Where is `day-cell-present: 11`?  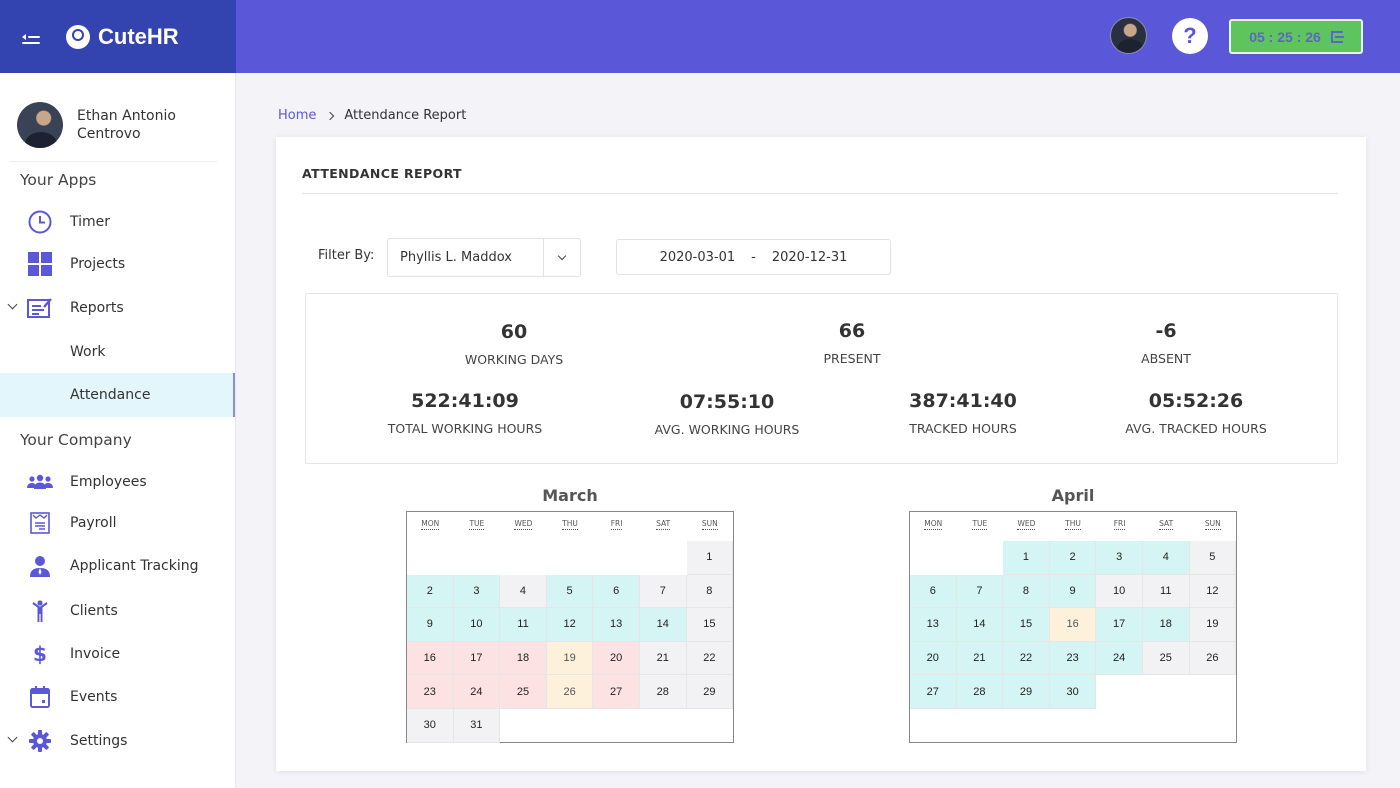
day-cell-present: 11 is located at coordinates (523, 625).